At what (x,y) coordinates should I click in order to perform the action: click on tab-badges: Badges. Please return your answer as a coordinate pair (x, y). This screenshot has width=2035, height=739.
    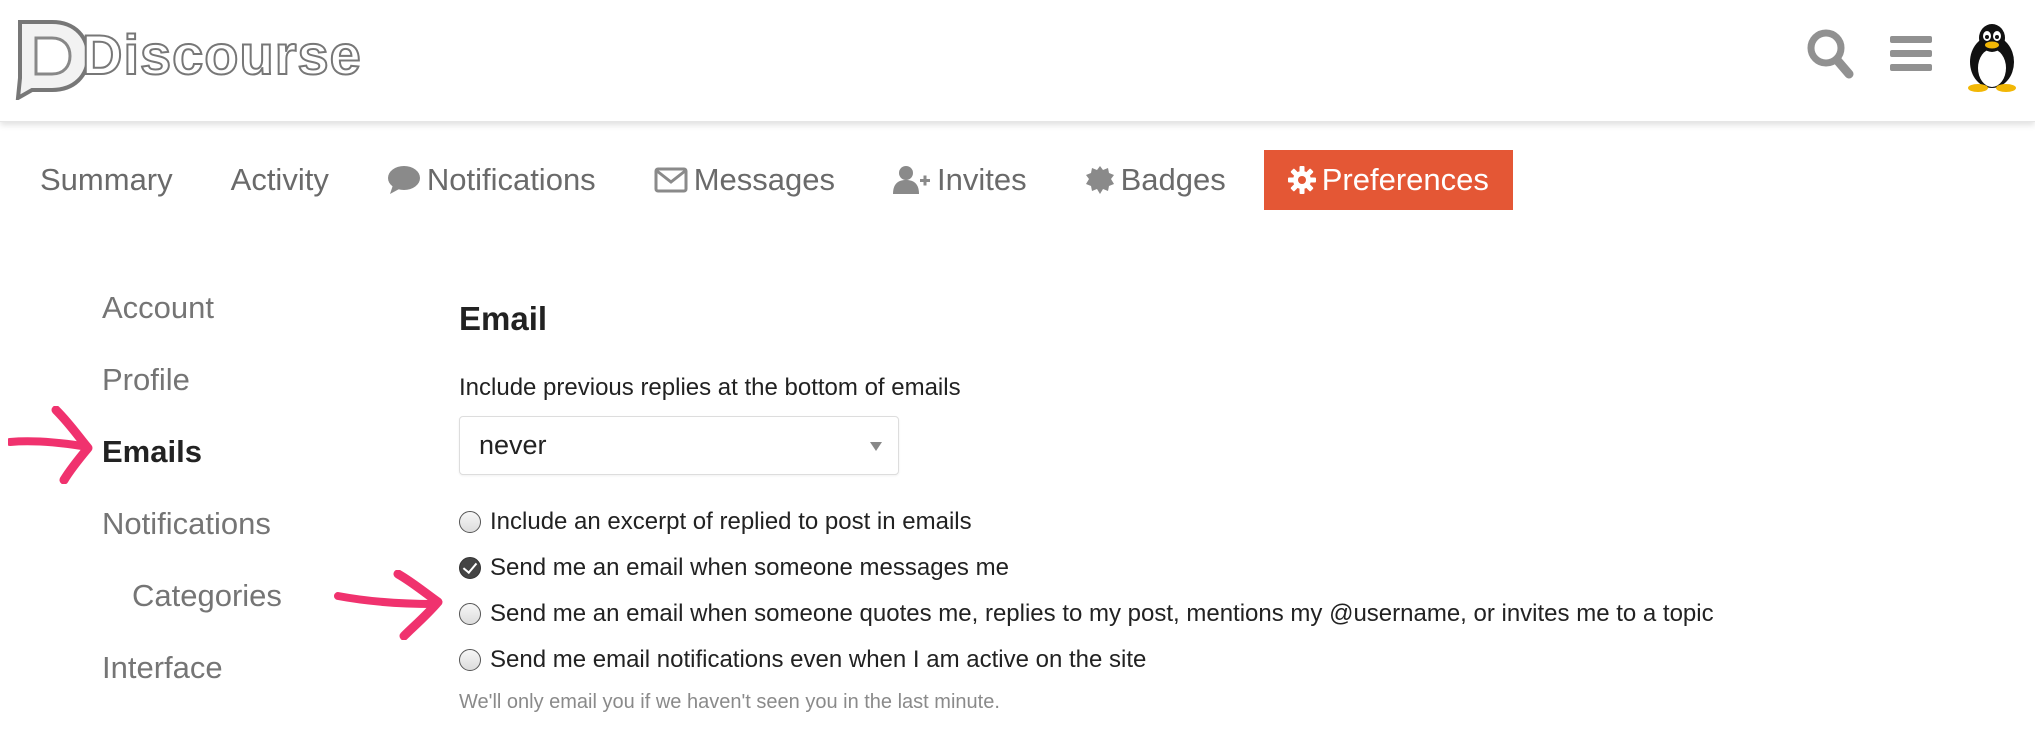
    Looking at the image, I should click on (1155, 180).